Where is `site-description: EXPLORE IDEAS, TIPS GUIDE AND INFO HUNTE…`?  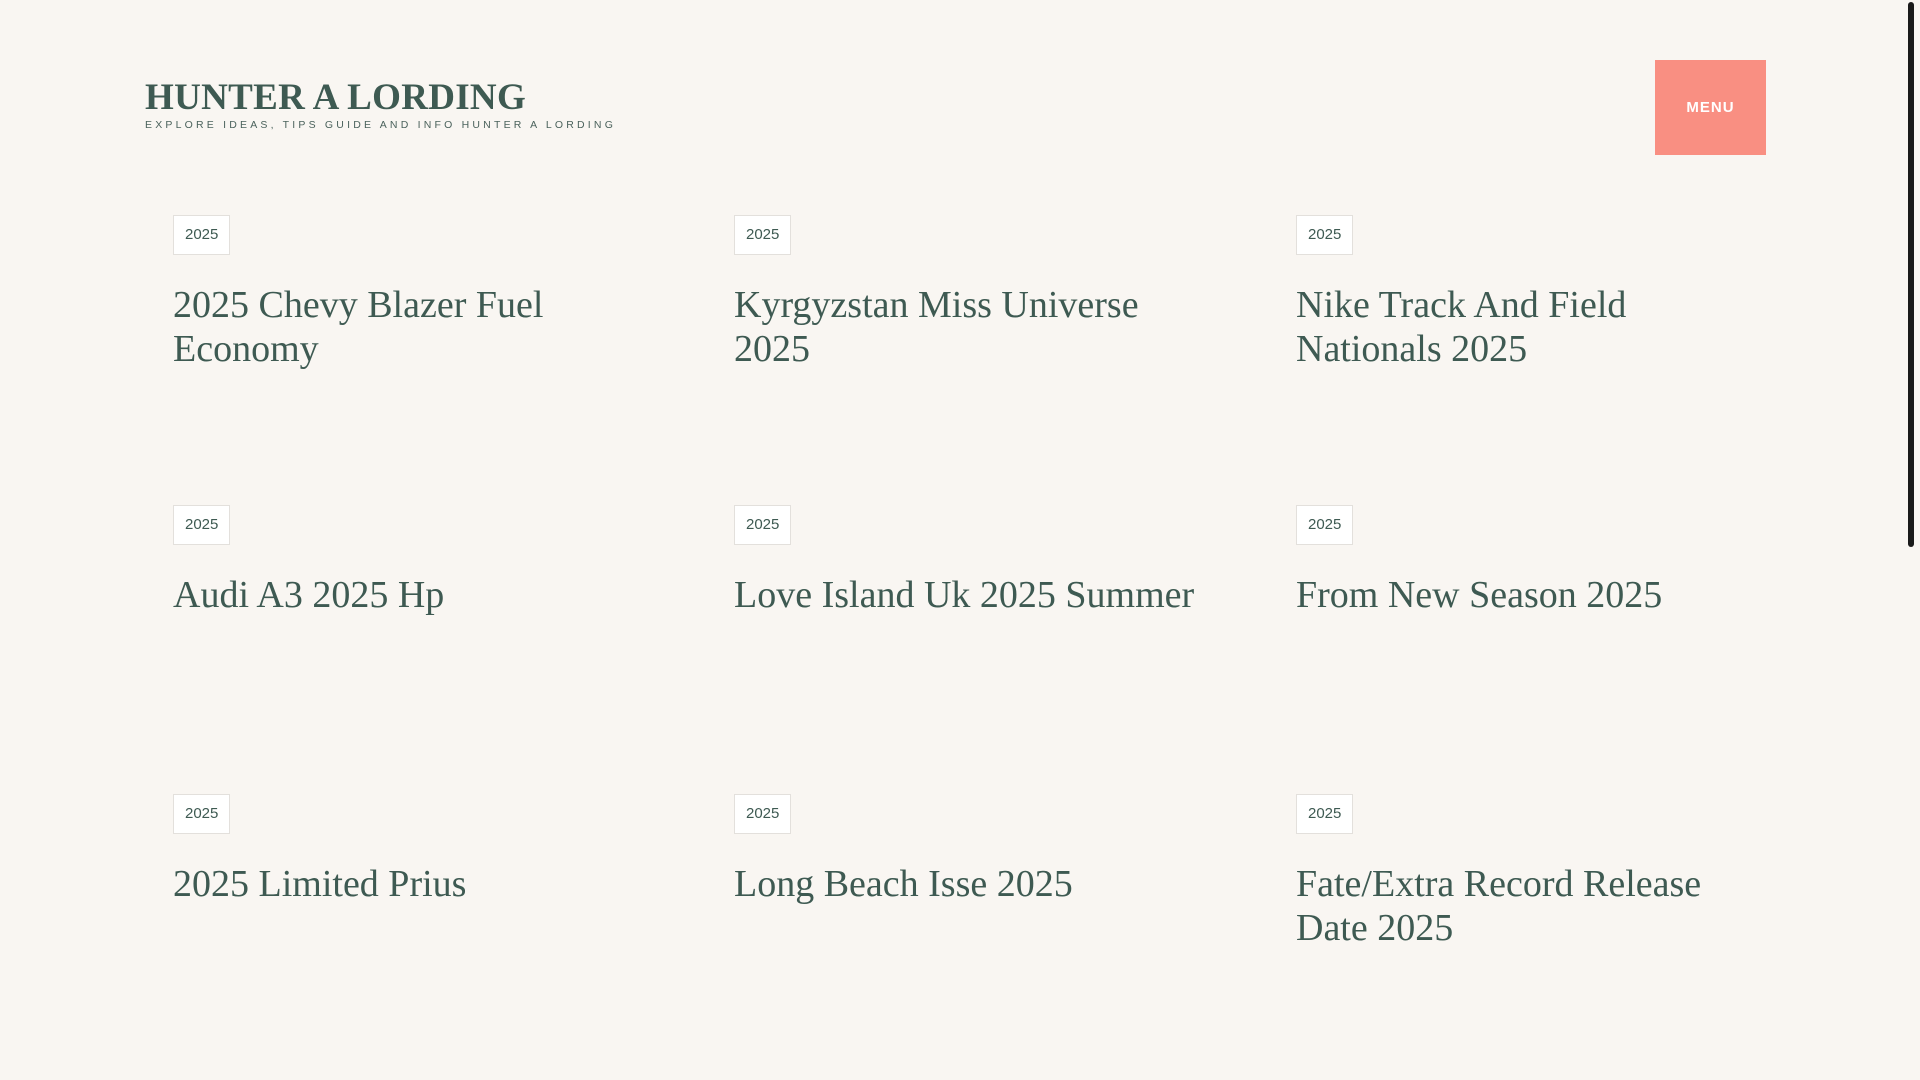 site-description: EXPLORE IDEAS, TIPS GUIDE AND INFO HUNTE… is located at coordinates (381, 124).